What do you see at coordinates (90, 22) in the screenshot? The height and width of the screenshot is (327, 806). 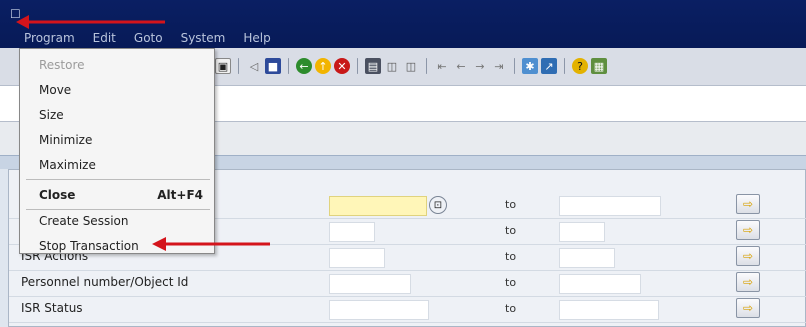 I see `annotation-arrow-system-icon` at bounding box center [90, 22].